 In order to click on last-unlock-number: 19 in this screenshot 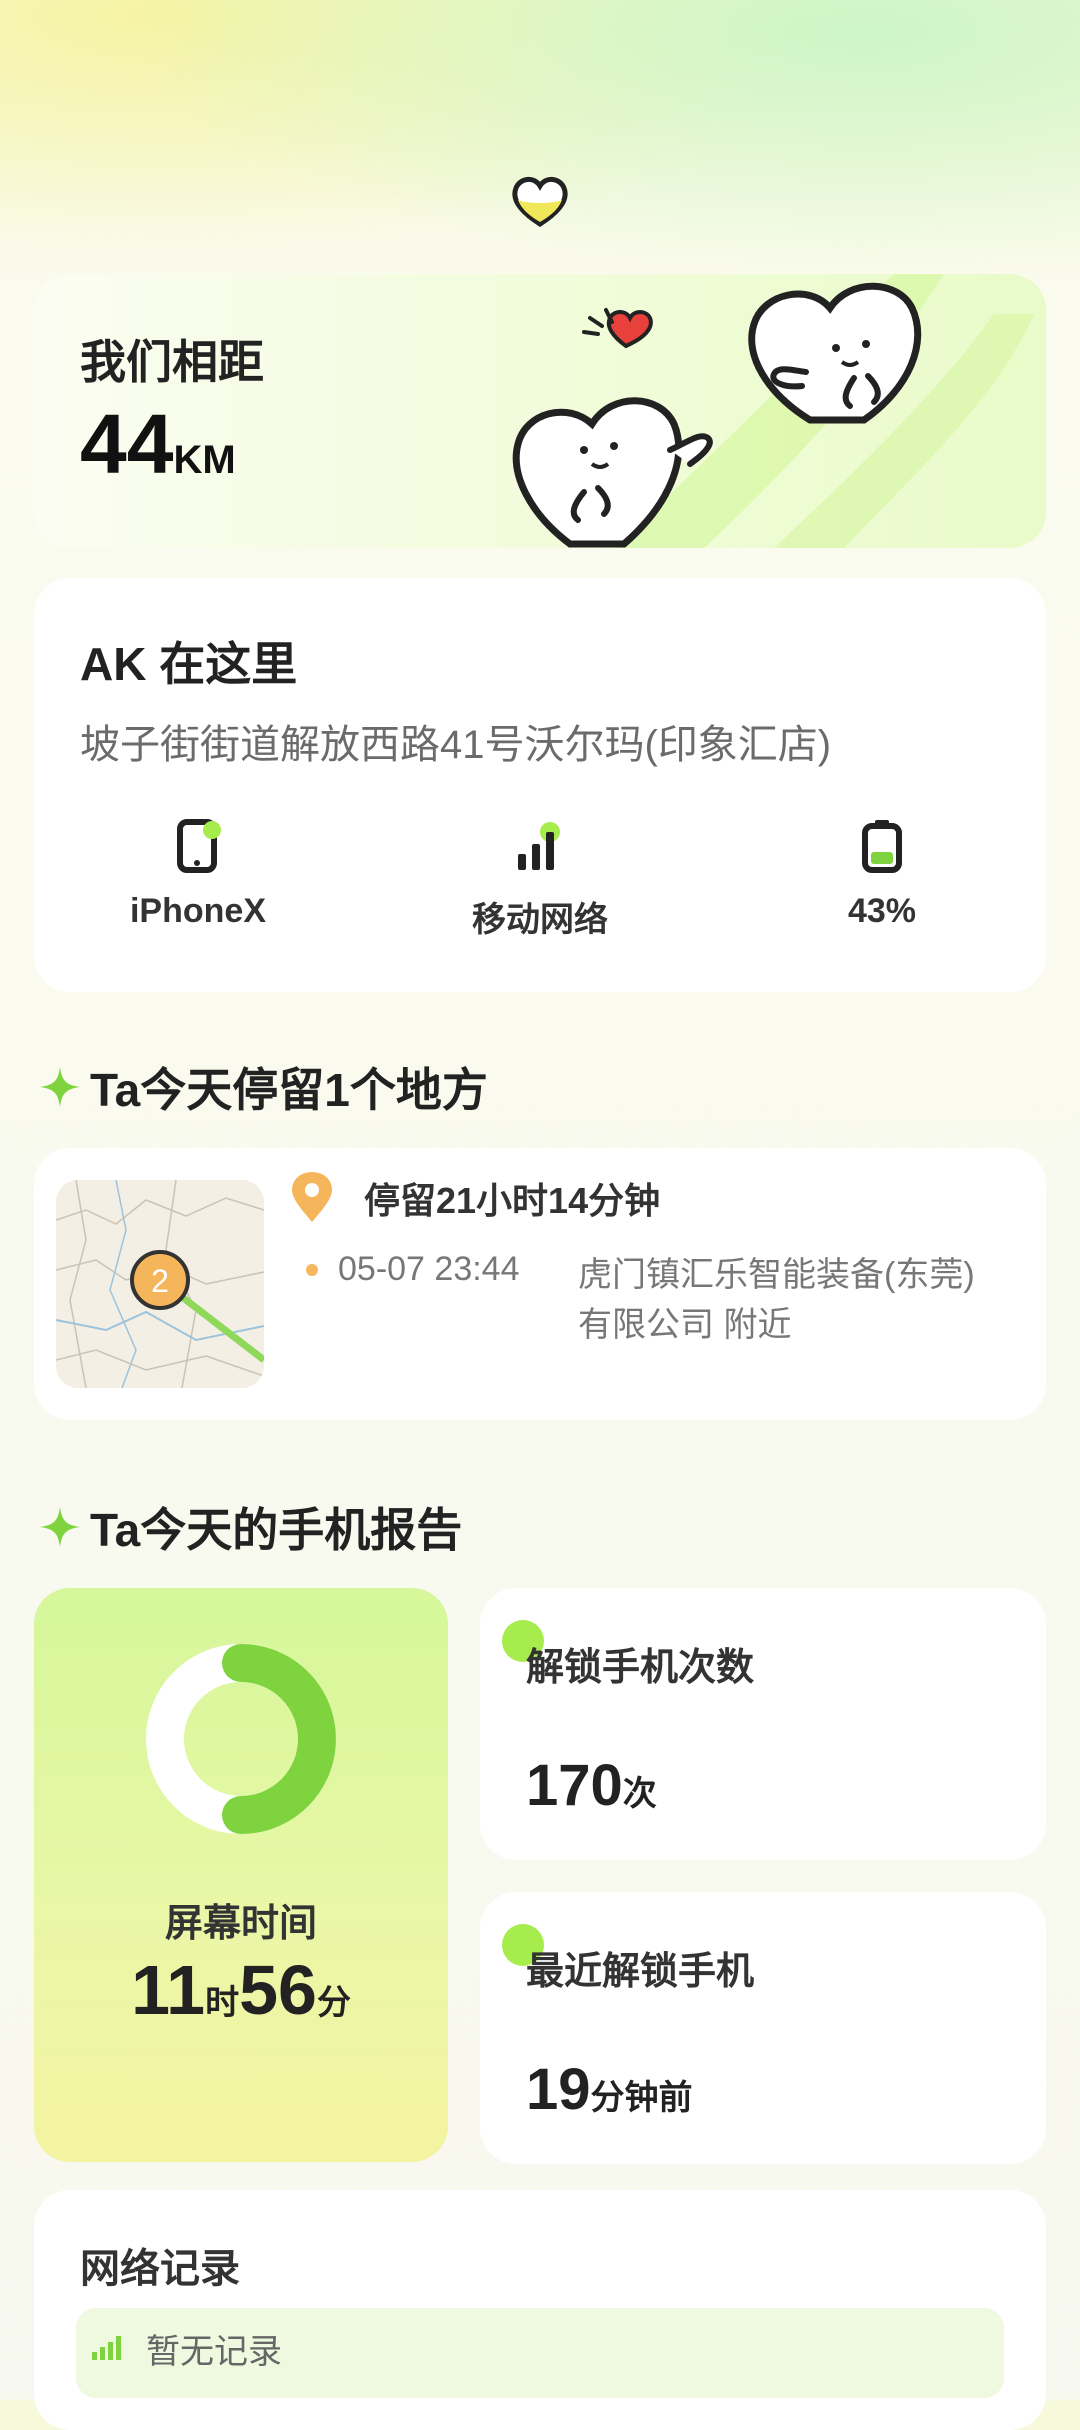, I will do `click(558, 2089)`.